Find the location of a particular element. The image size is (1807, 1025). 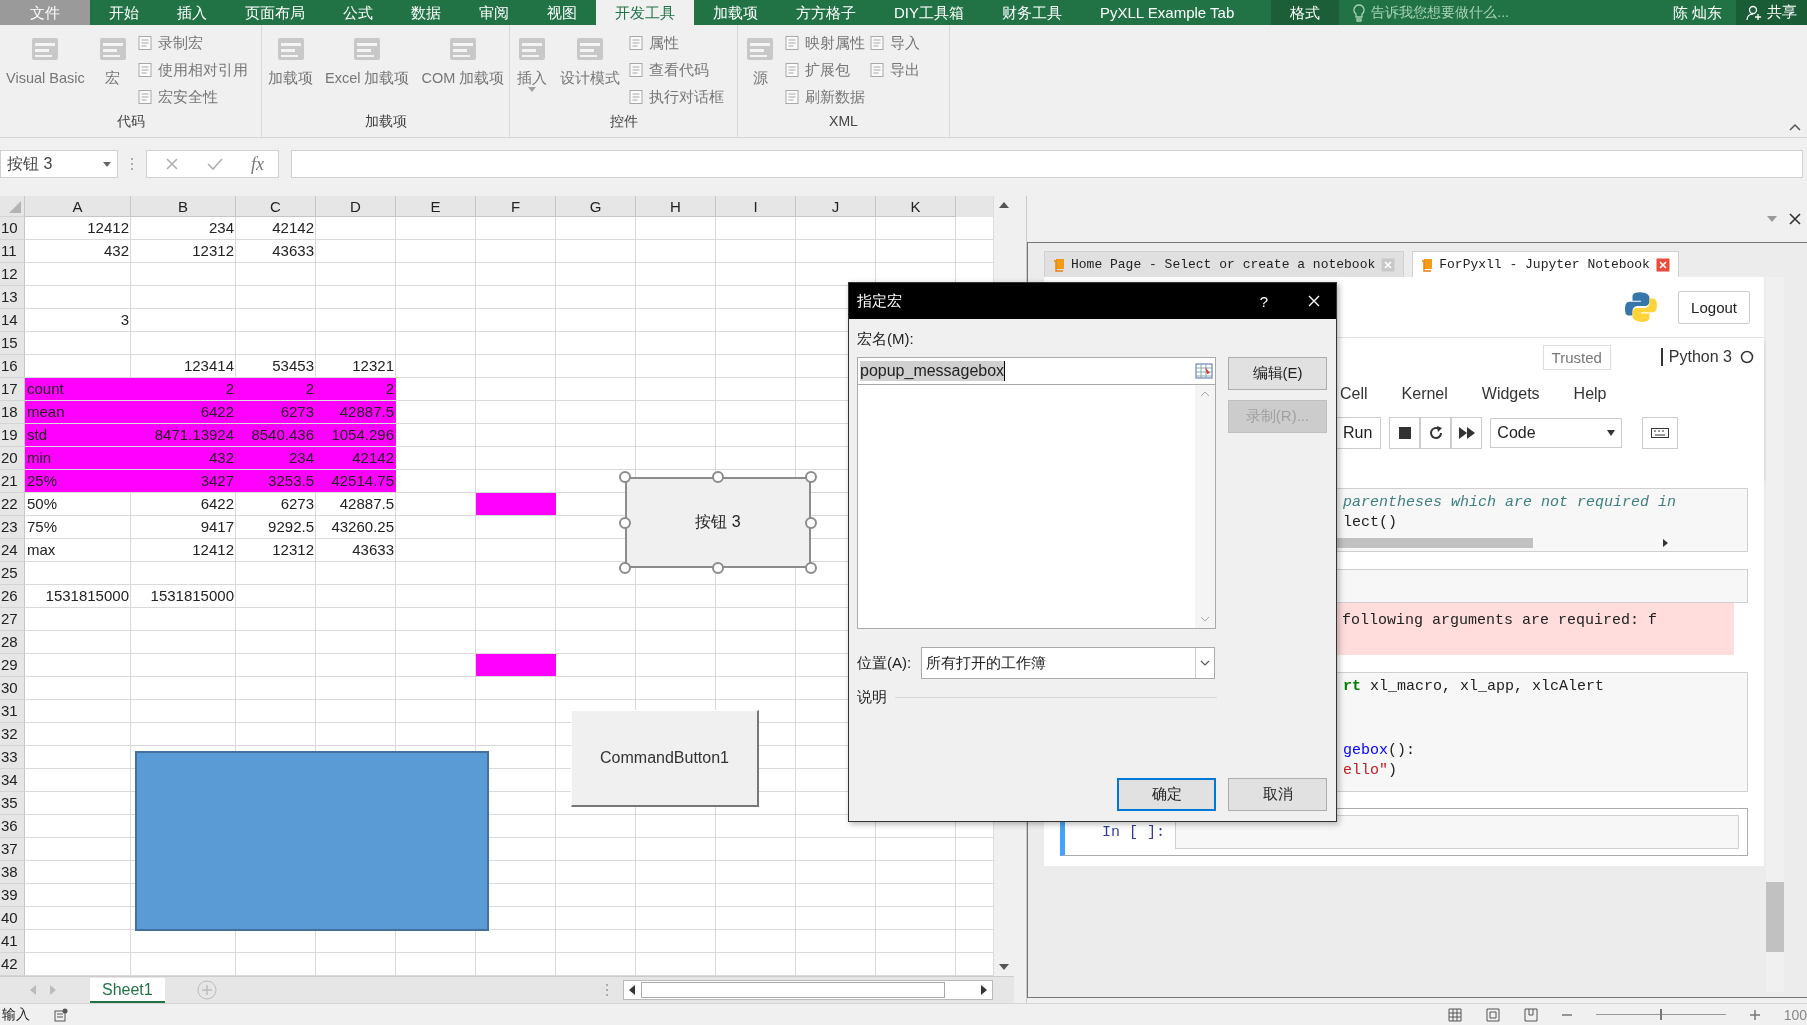

dialog-button: 确定 is located at coordinates (1166, 794).